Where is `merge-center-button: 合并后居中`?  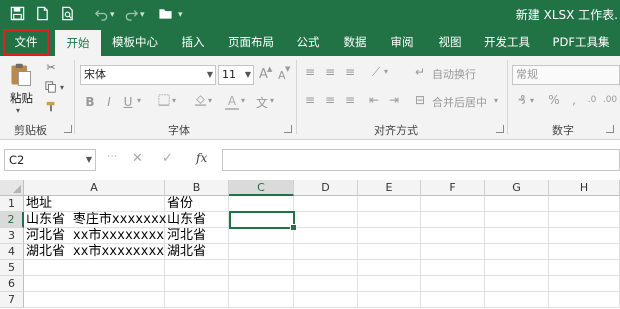 merge-center-button: 合并后居中 is located at coordinates (459, 102).